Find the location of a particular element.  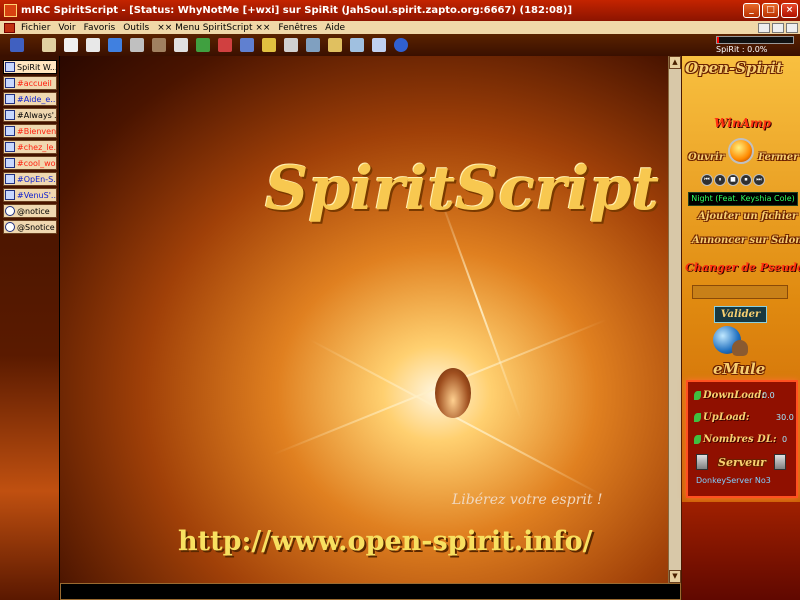

next-track-icon: ⏭ is located at coordinates (759, 180).